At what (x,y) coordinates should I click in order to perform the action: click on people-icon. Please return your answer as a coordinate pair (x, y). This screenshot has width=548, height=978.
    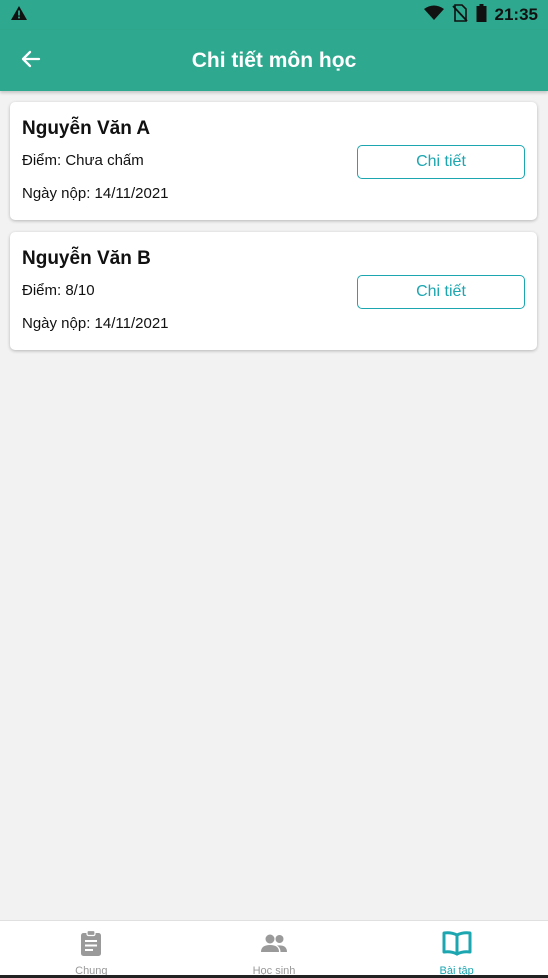
    Looking at the image, I should click on (274, 945).